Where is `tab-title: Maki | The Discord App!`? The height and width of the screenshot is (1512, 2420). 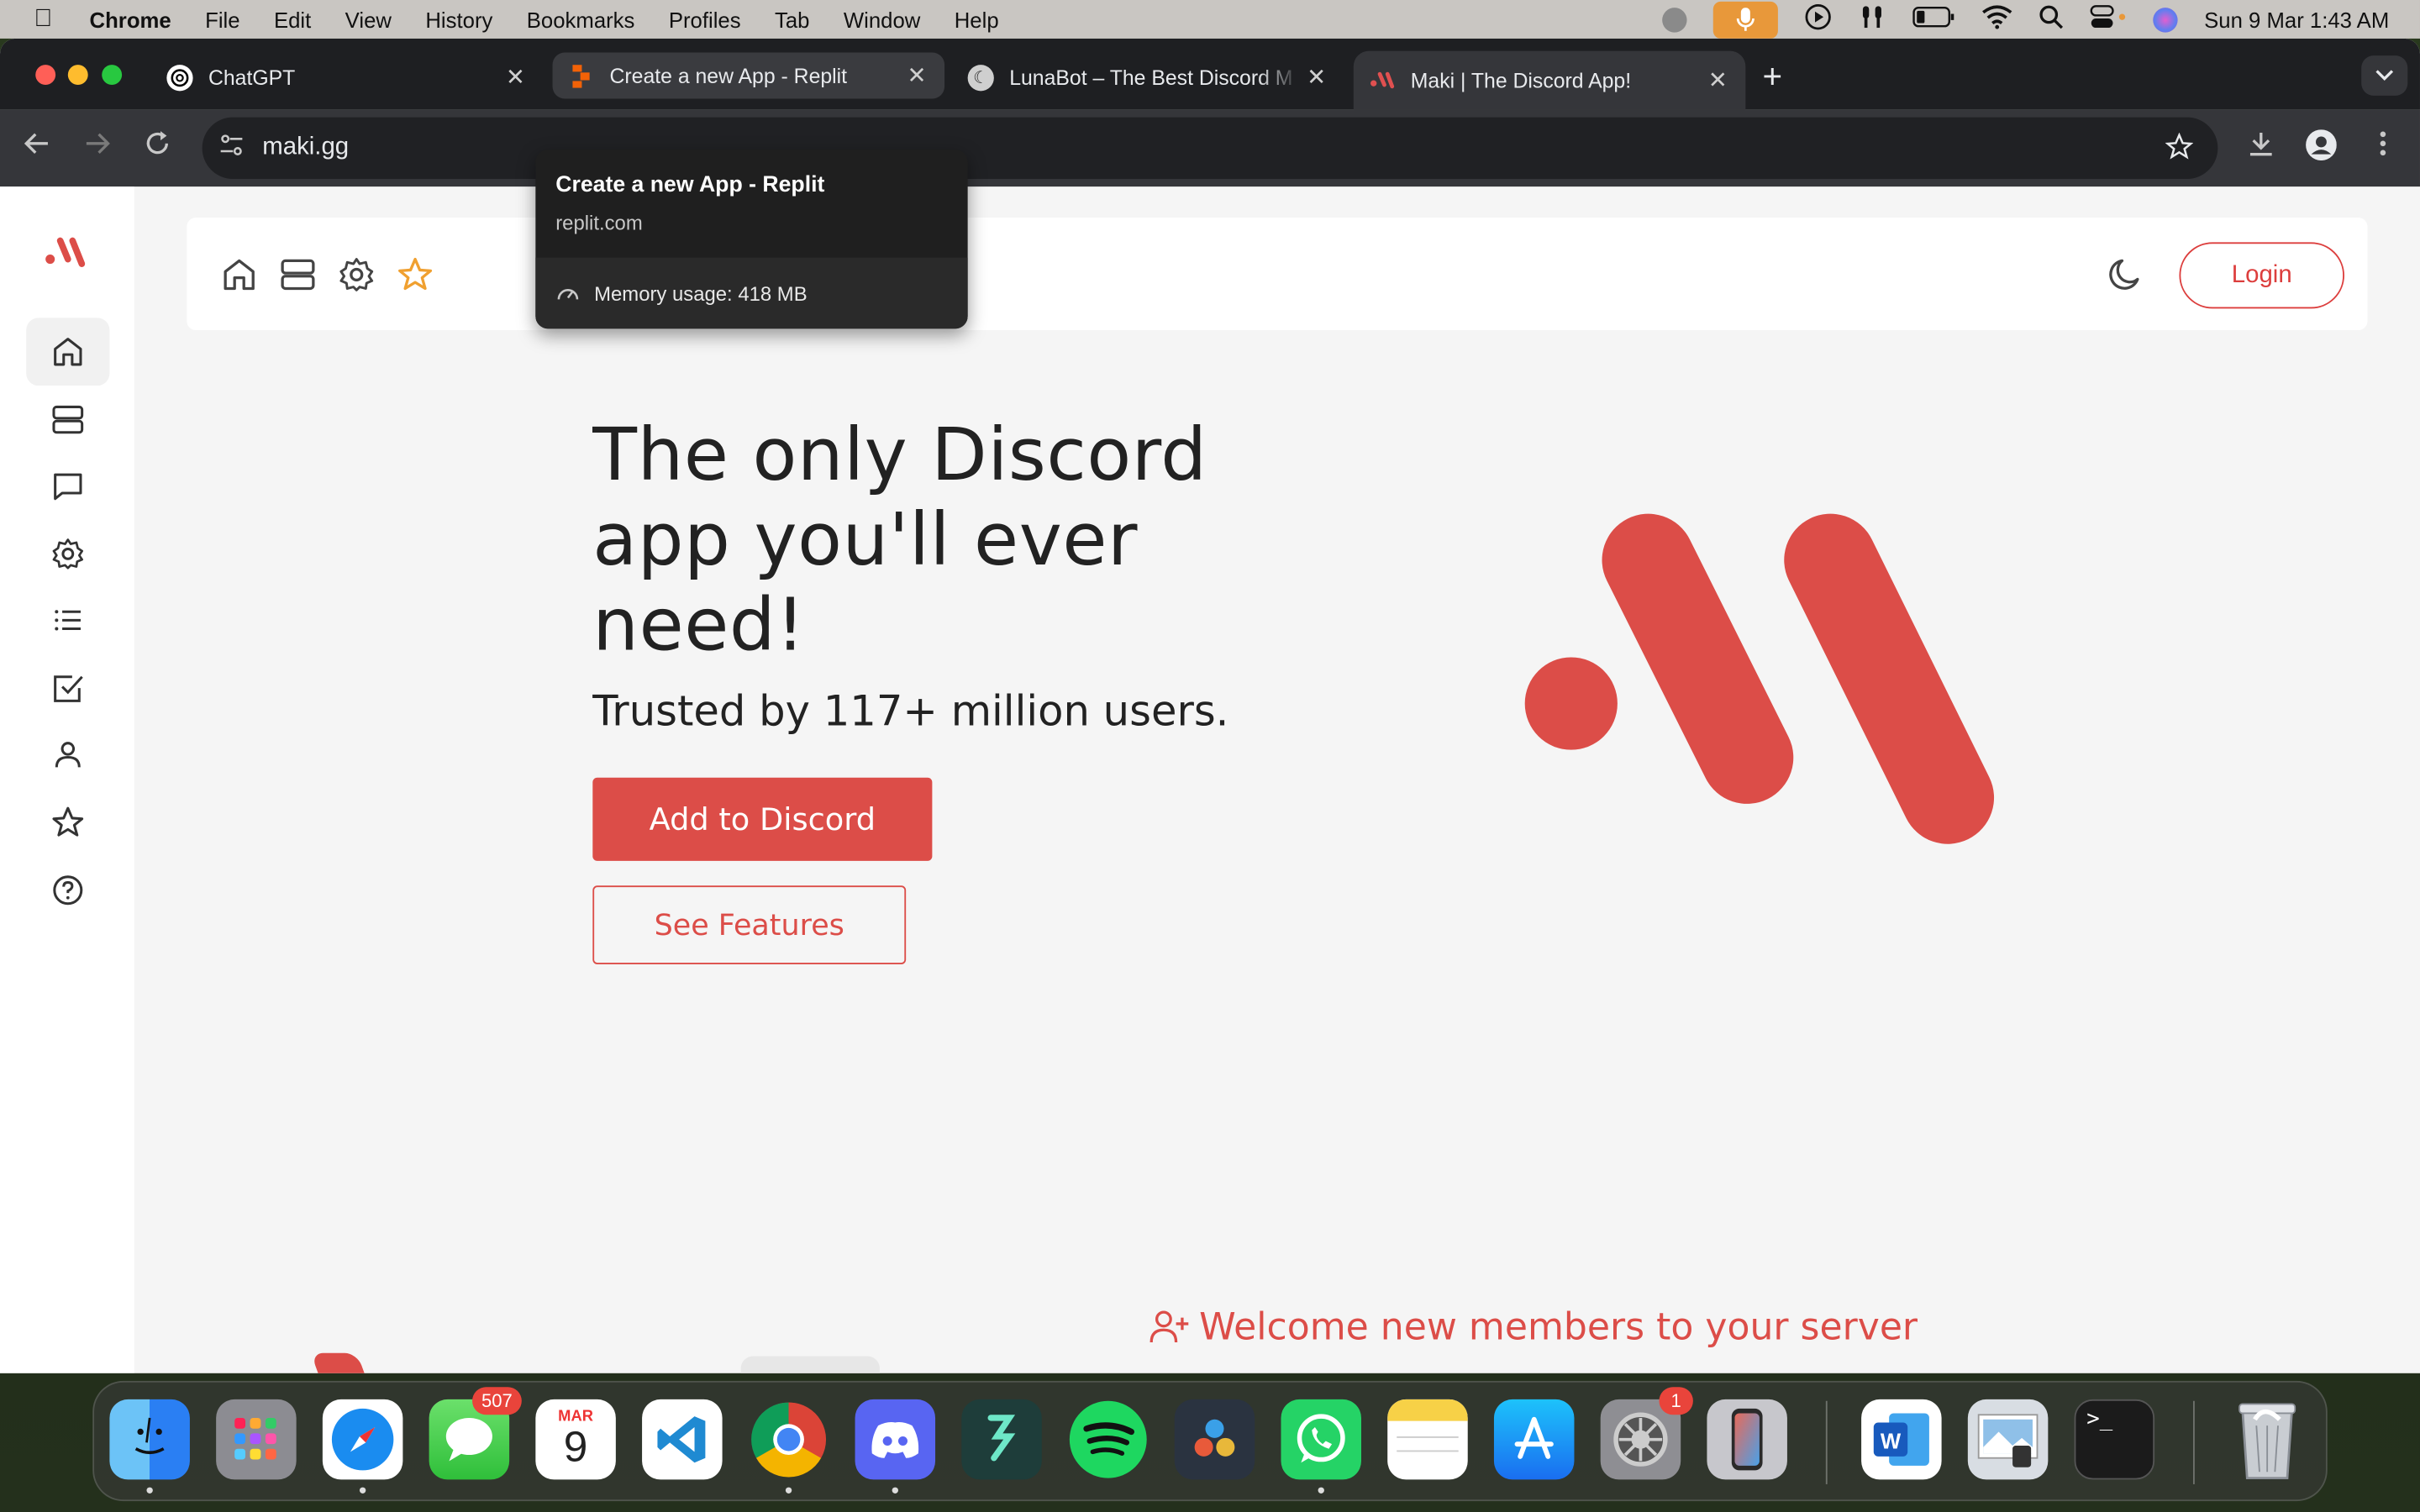
tab-title: Maki | The Discord App! is located at coordinates (1521, 80).